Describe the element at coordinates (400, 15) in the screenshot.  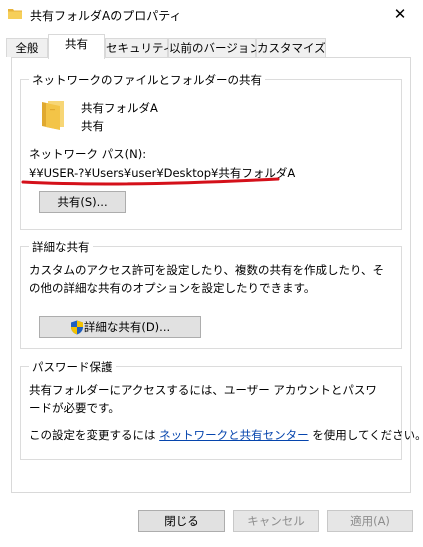
I see `close-window-button: ✕` at that location.